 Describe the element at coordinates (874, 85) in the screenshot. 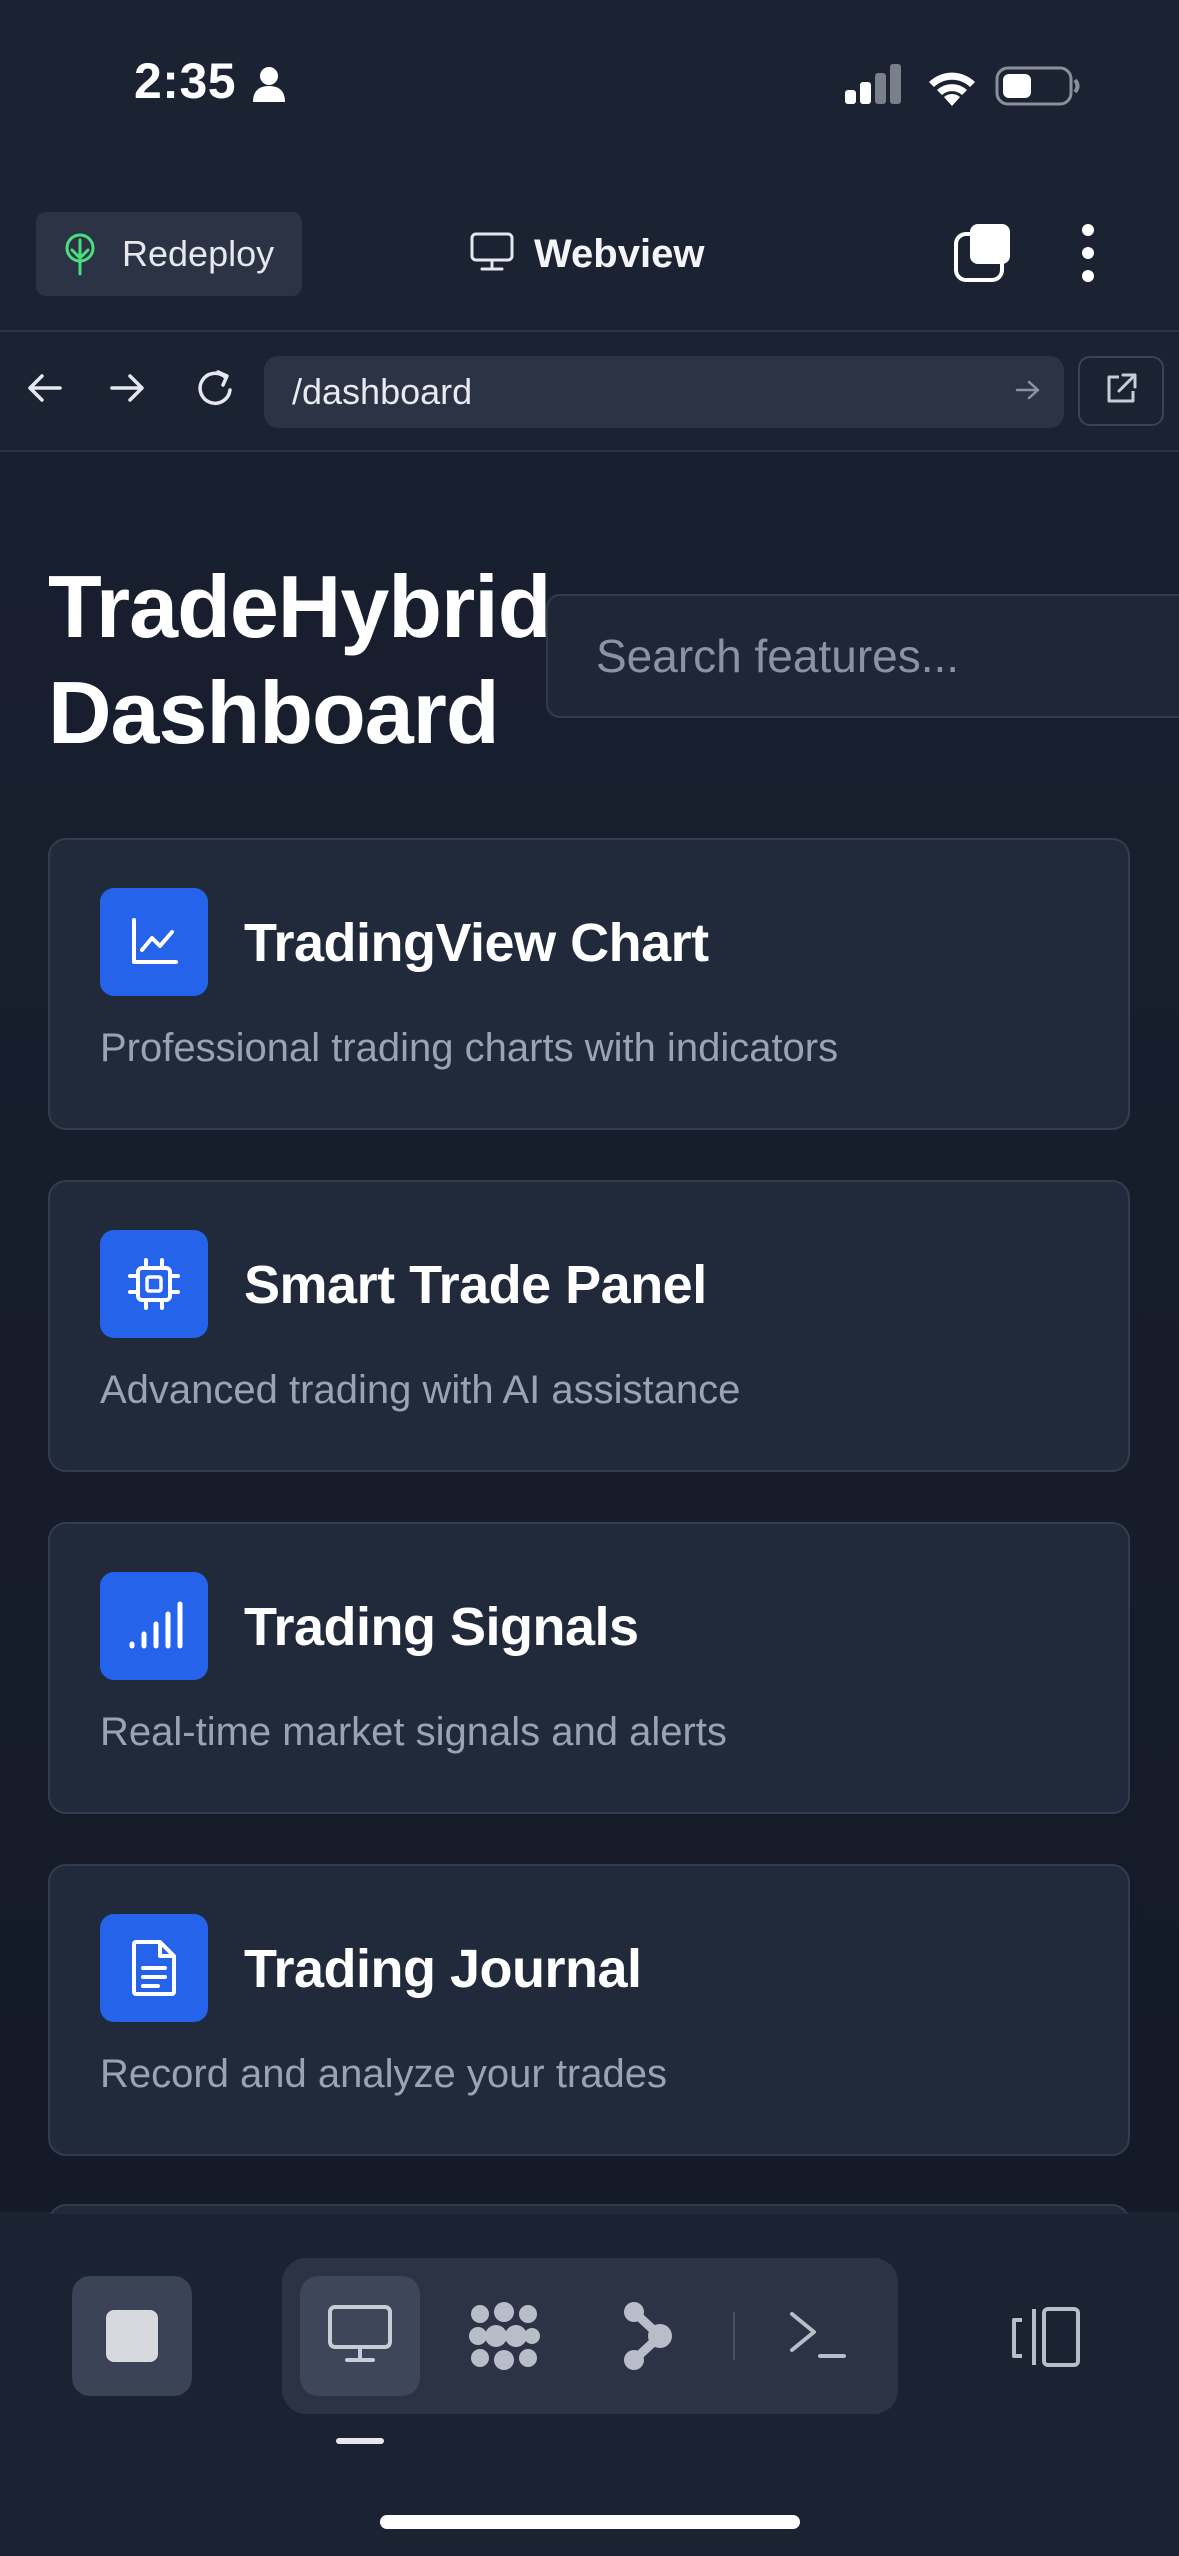

I see `cellular-signal-icon` at that location.